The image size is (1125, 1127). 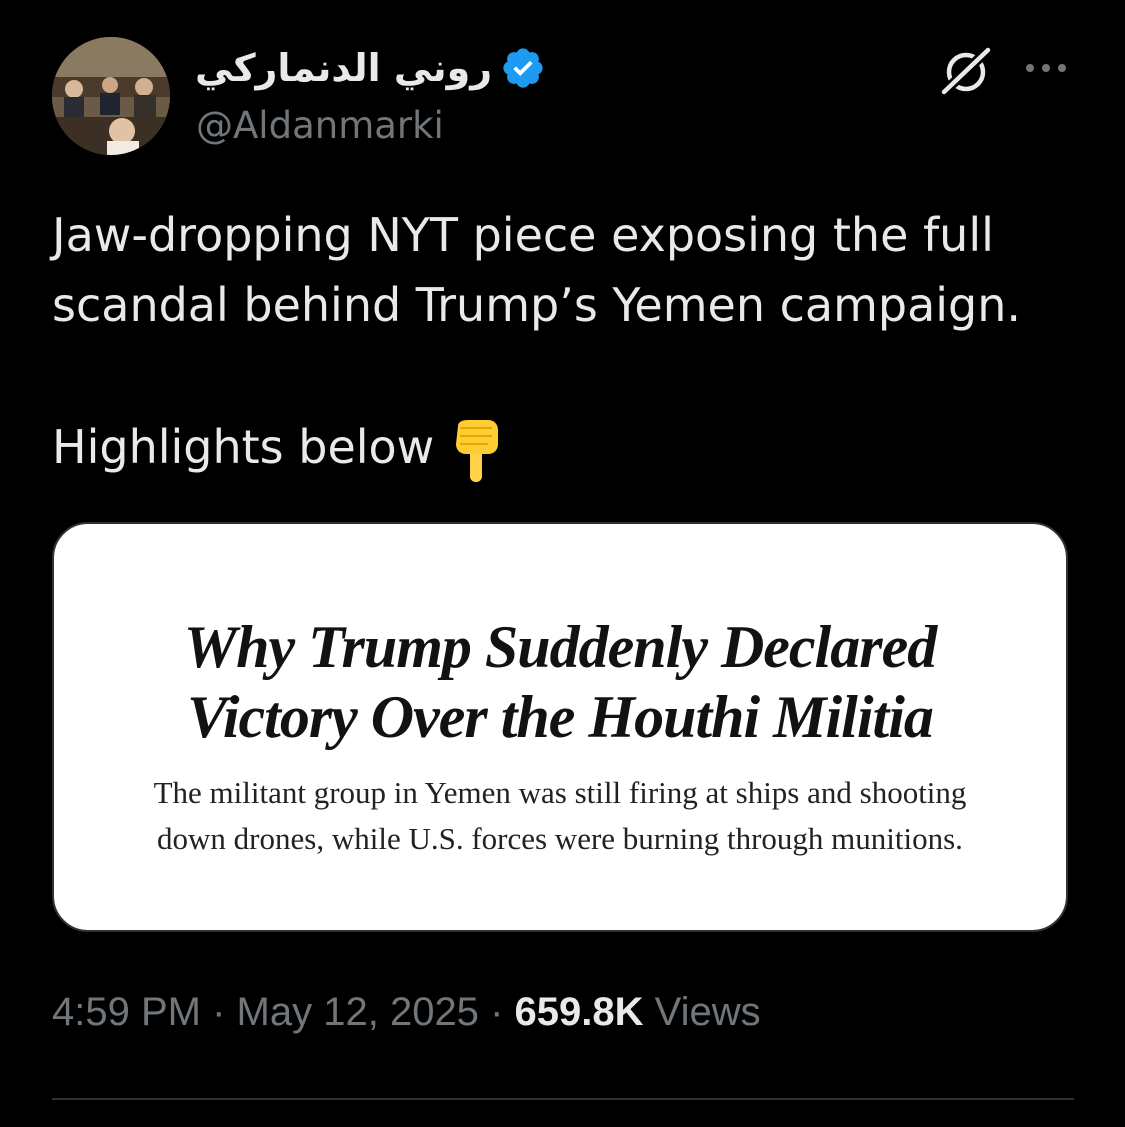 What do you see at coordinates (560, 647) in the screenshot?
I see `article-headline-line-1: Why Trump Suddenly Declared` at bounding box center [560, 647].